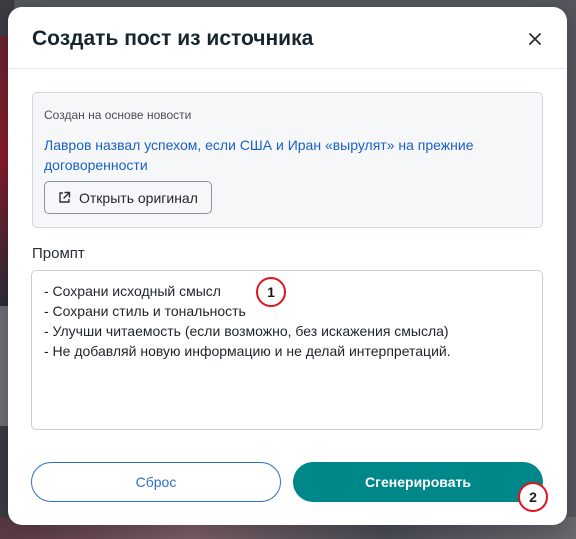 The width and height of the screenshot is (576, 539). What do you see at coordinates (173, 38) in the screenshot?
I see `modal-title: Создать пост из источника` at bounding box center [173, 38].